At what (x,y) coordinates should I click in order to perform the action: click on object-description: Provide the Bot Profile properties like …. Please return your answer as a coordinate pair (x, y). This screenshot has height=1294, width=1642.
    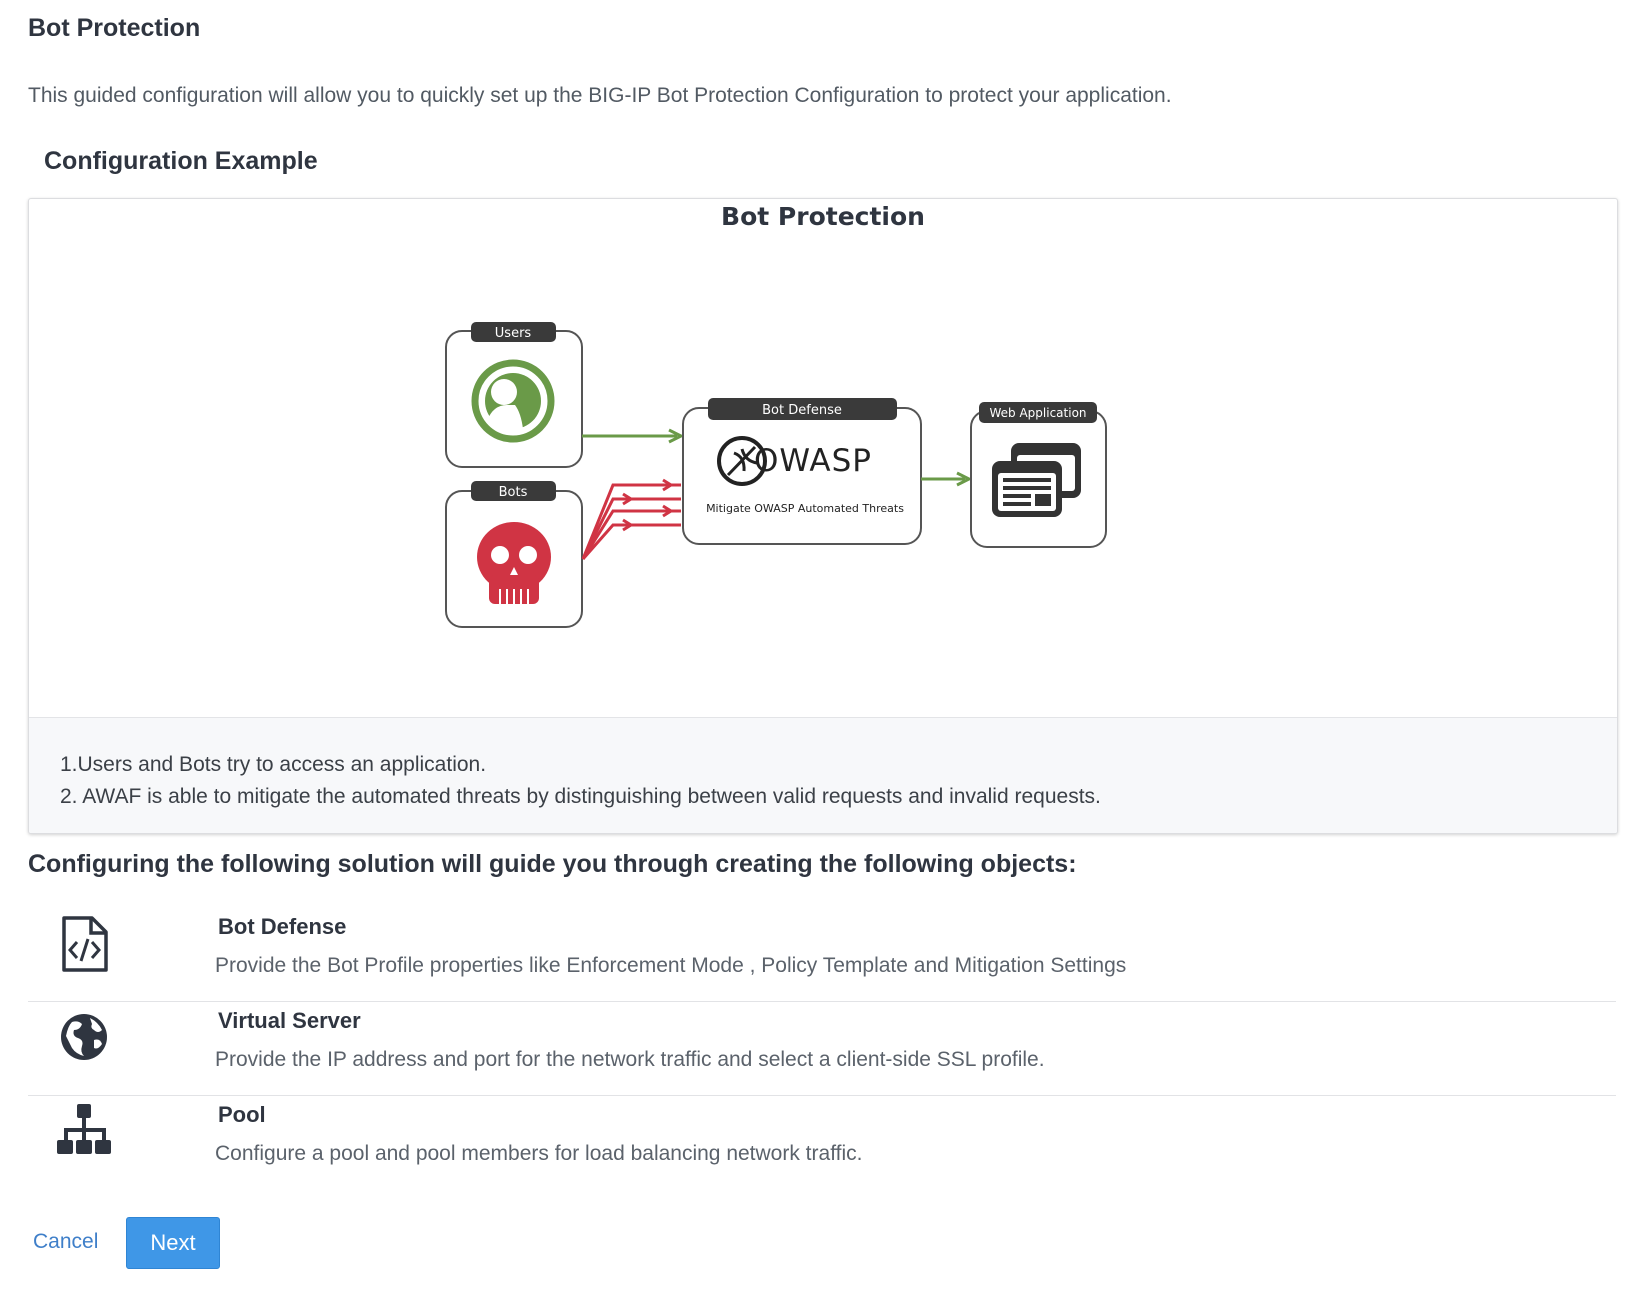
    Looking at the image, I should click on (671, 965).